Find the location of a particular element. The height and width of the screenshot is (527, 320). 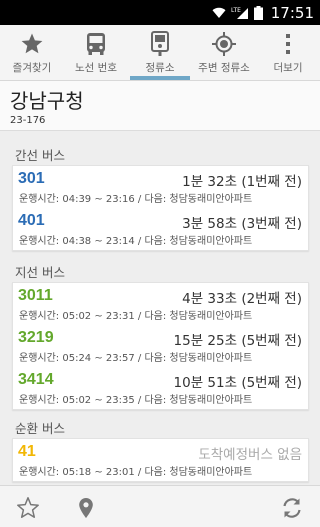

tab-favorites: 즐겨찾기 is located at coordinates (32, 52).